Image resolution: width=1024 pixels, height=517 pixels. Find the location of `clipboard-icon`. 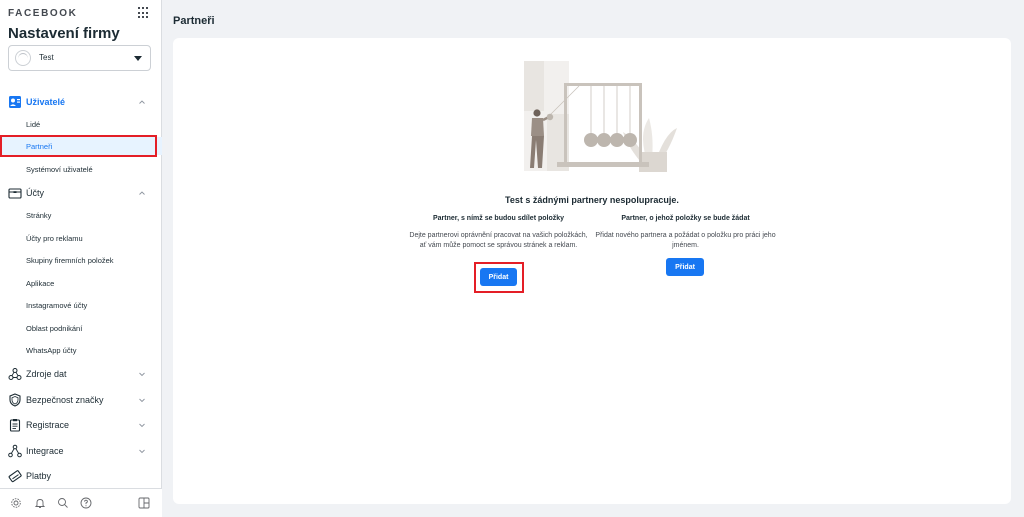

clipboard-icon is located at coordinates (15, 425).